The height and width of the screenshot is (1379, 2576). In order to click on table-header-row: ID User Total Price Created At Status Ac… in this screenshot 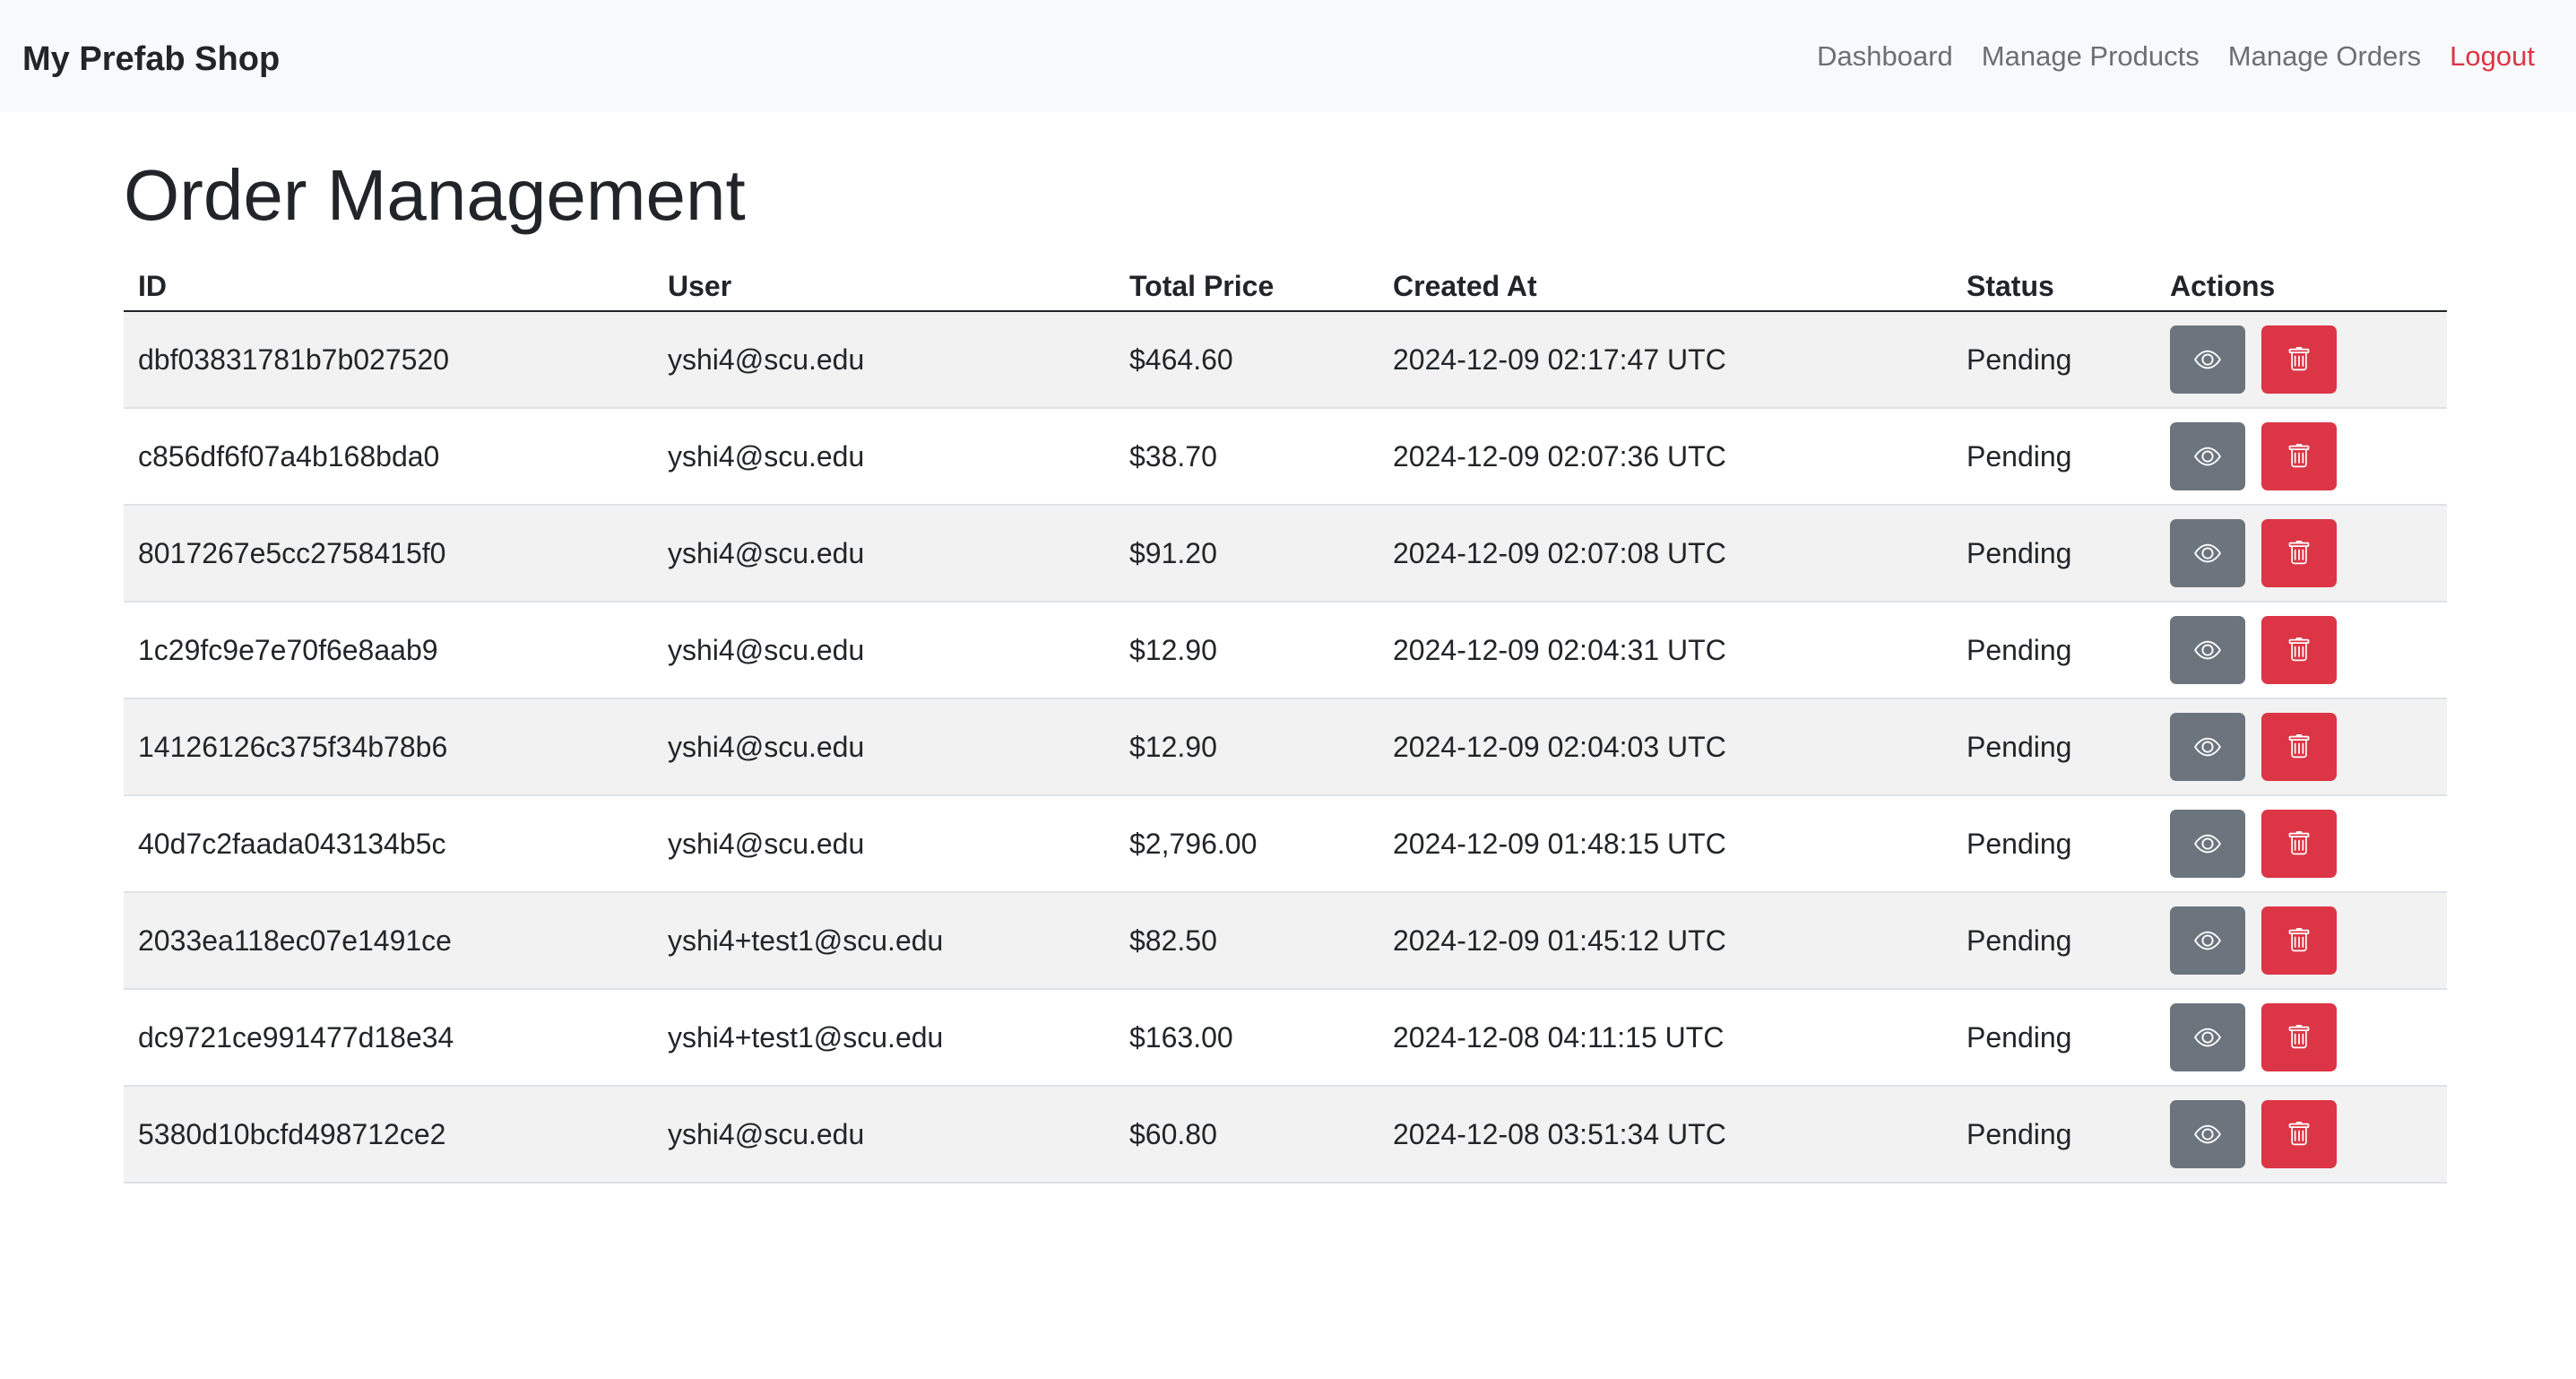, I will do `click(1285, 287)`.